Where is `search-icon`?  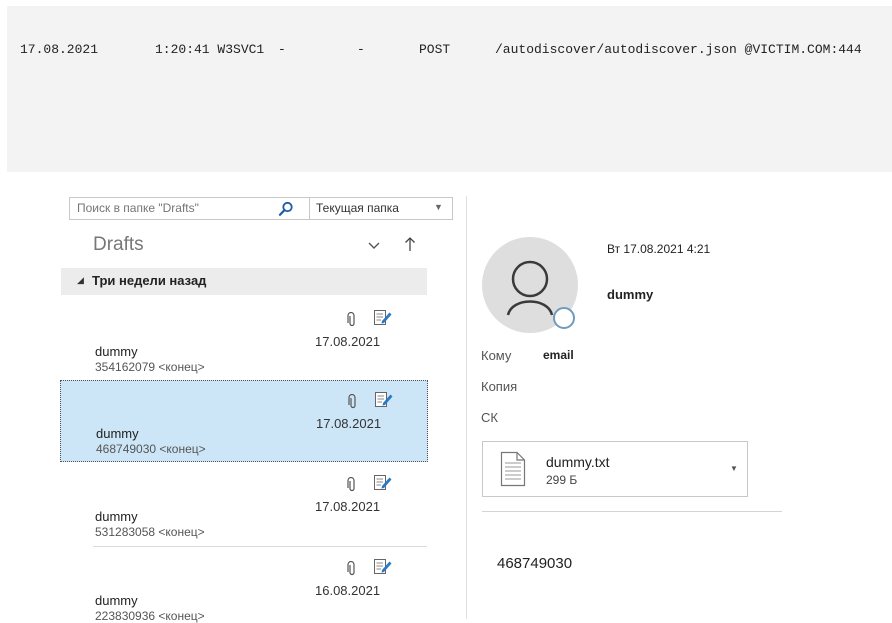 search-icon is located at coordinates (286, 211).